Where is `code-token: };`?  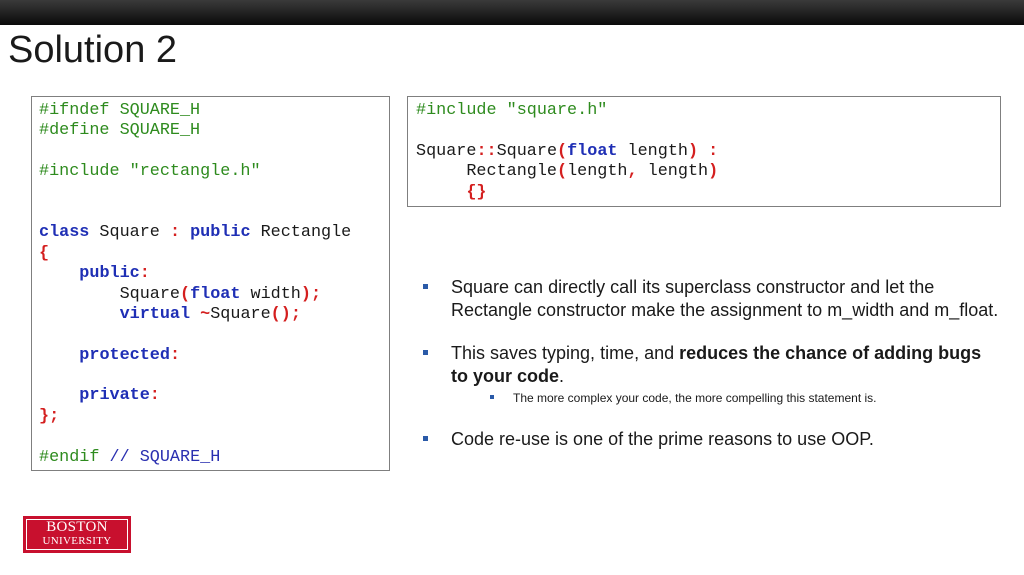
code-token: }; is located at coordinates (49, 416).